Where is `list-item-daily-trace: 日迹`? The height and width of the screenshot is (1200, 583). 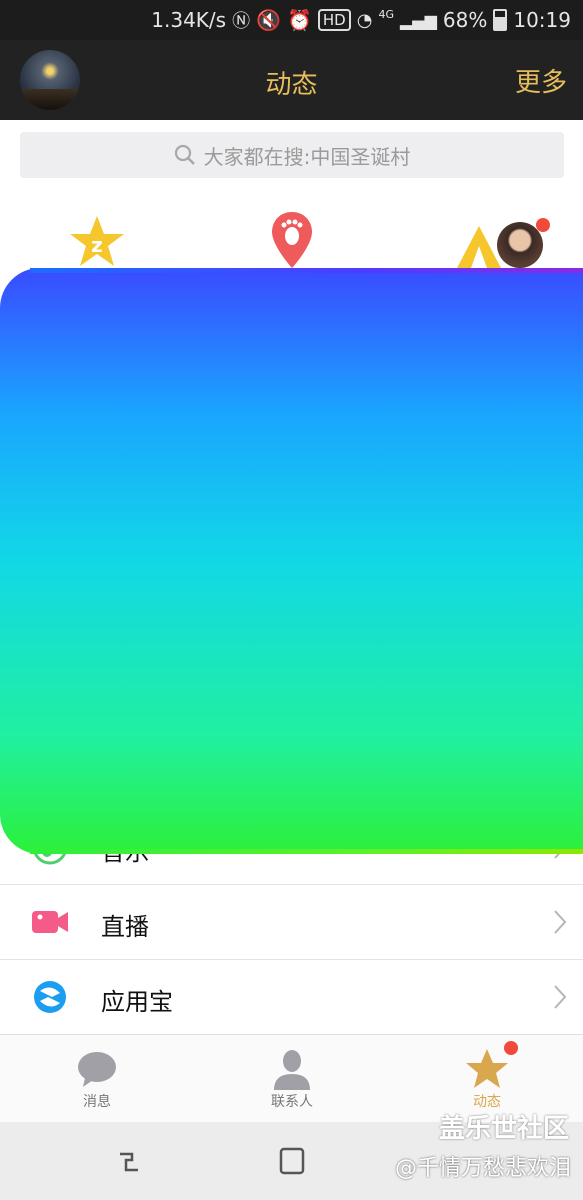 list-item-daily-trace: 日迹 is located at coordinates (291, 472).